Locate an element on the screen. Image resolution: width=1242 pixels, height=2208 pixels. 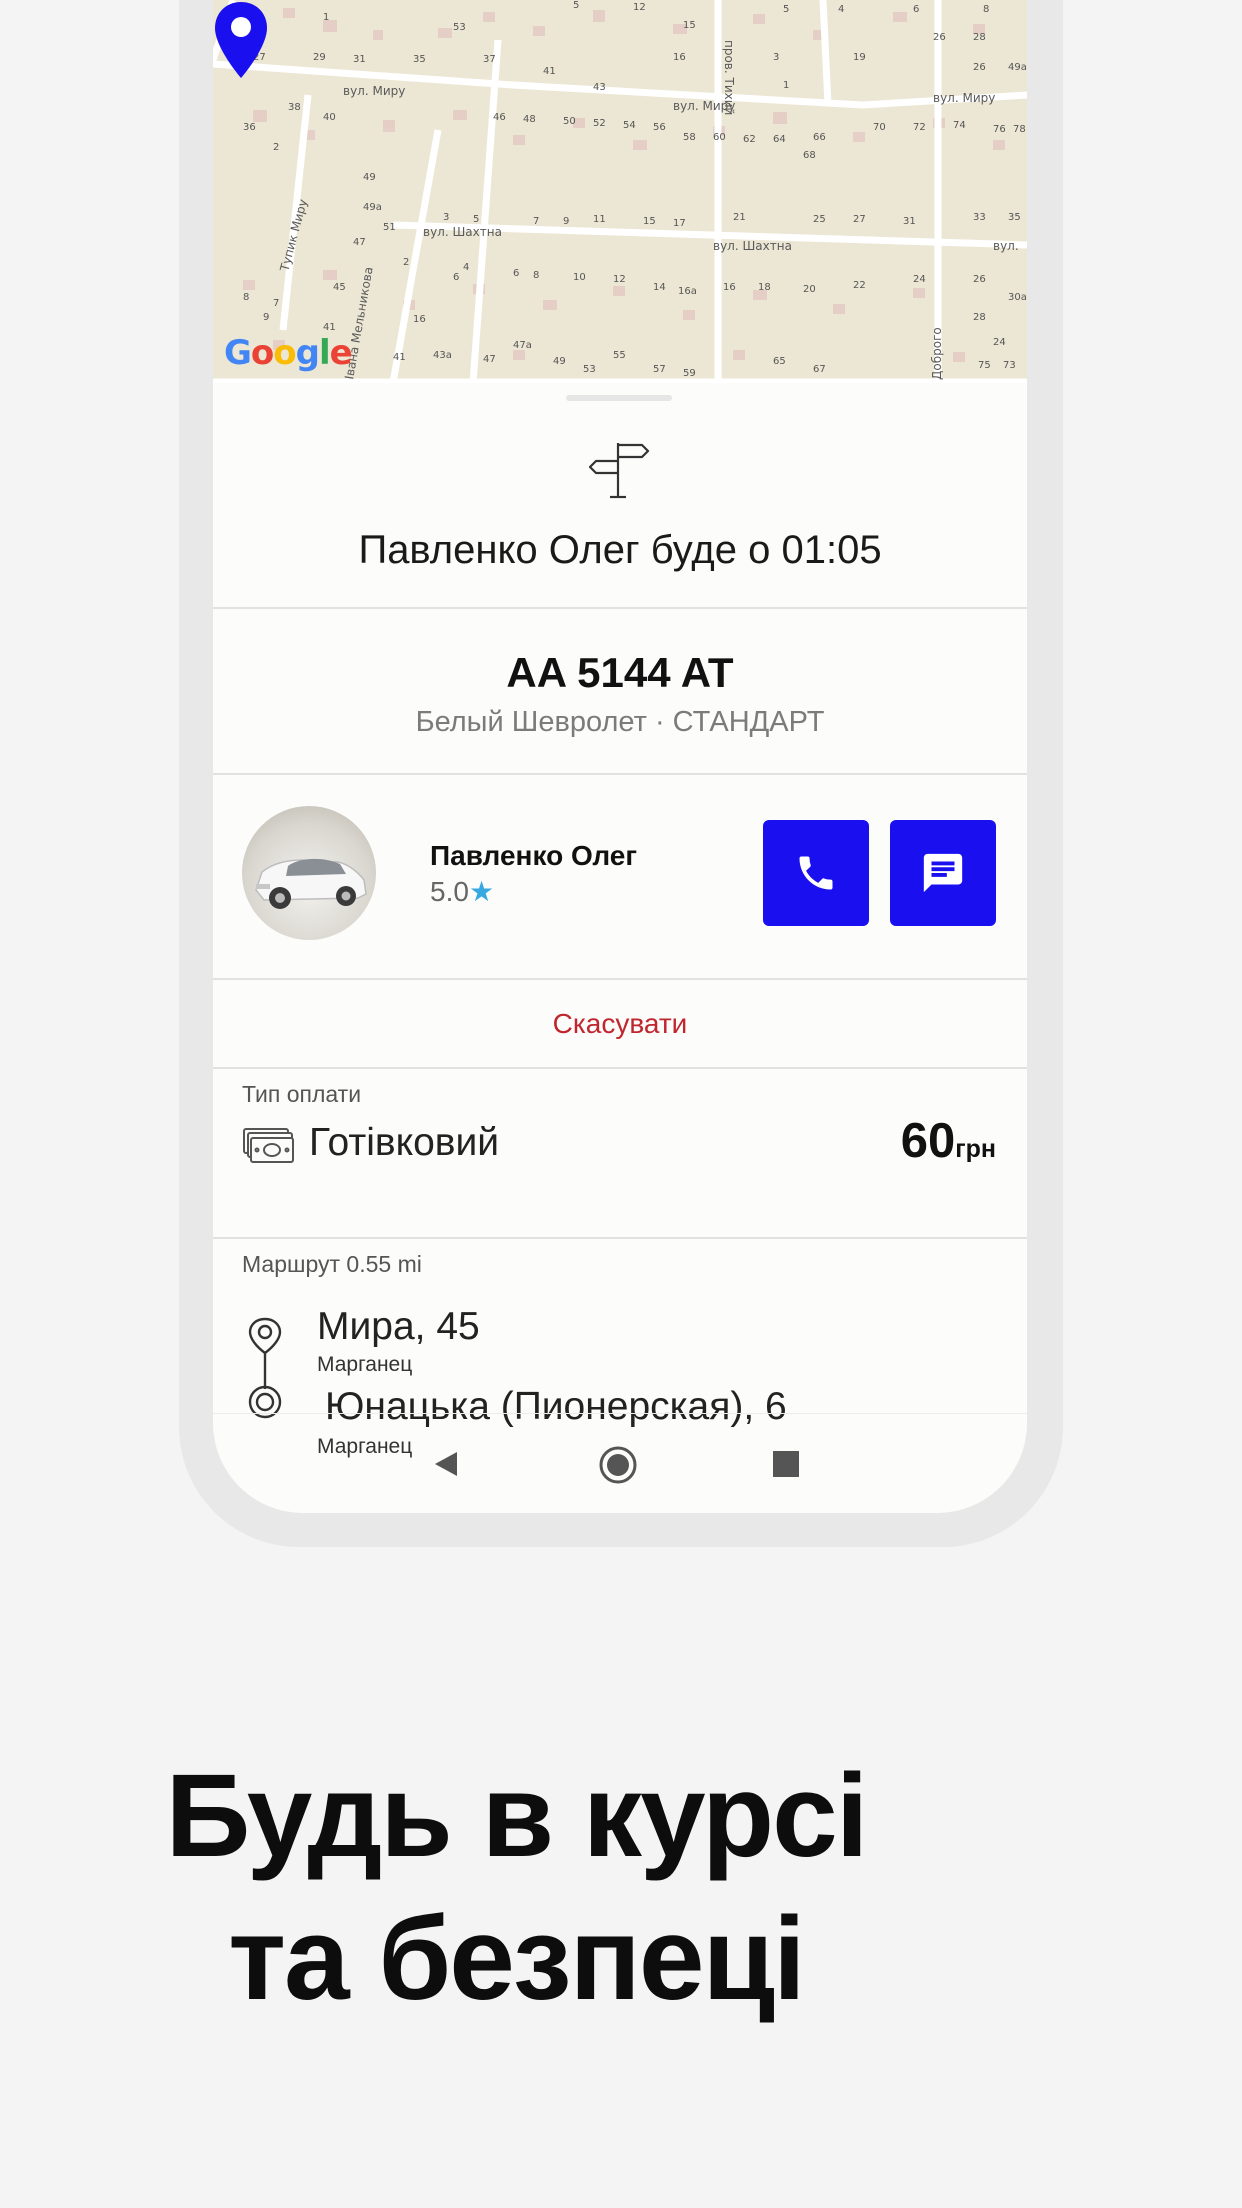
driver-section: Павленко Олег 5.0★ is located at coordinates (620, 877).